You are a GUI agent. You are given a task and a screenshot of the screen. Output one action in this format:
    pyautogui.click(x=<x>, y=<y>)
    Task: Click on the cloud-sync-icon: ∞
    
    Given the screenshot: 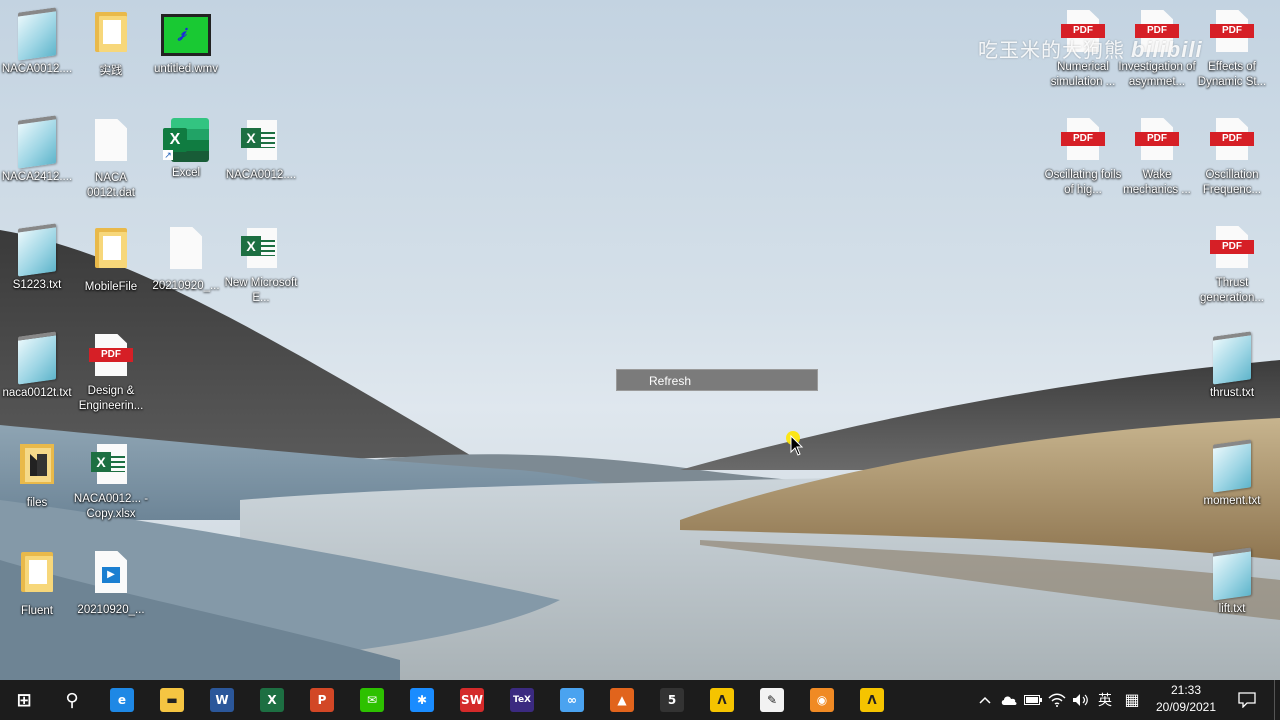 What is the action you would take?
    pyautogui.click(x=572, y=700)
    